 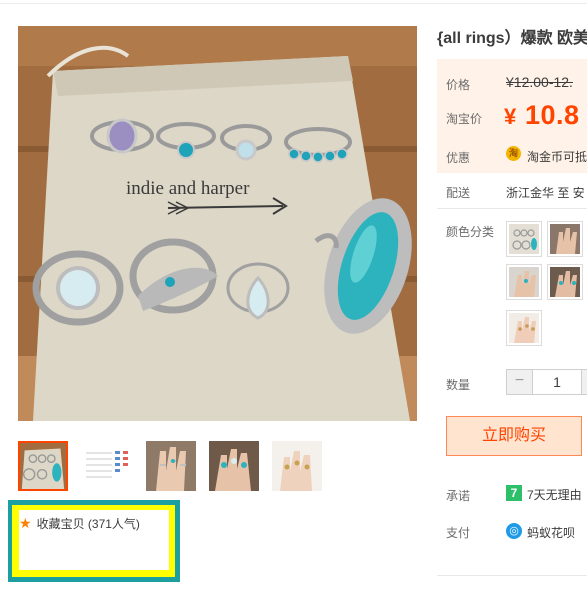 I want to click on quantity-label: 数量, so click(x=458, y=385).